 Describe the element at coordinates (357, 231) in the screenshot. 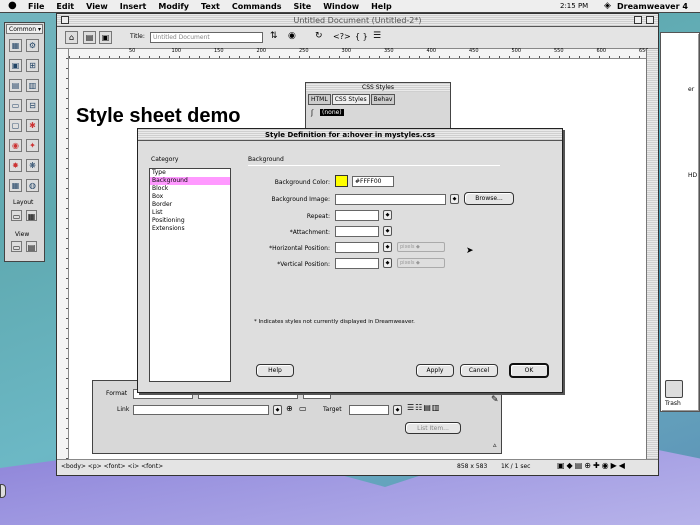

I see `attachment-select` at that location.